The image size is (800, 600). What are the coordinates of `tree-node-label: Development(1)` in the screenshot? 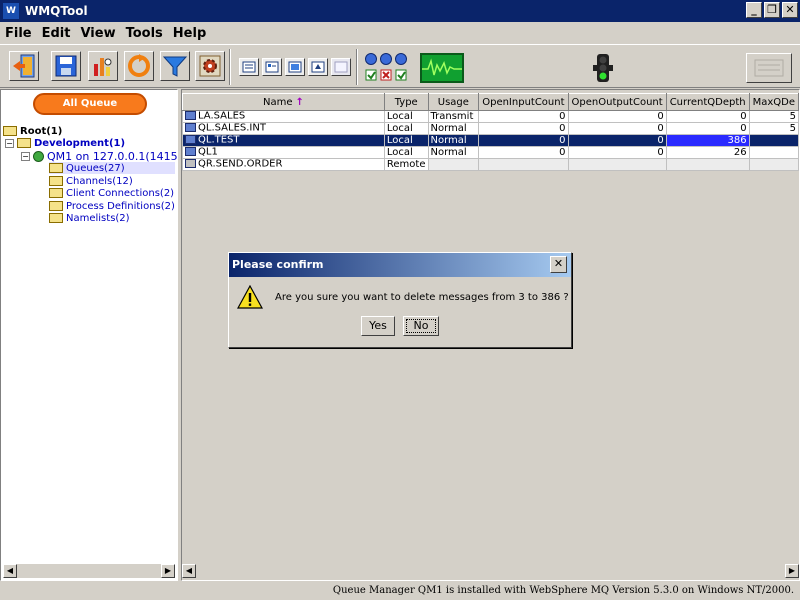 It's located at (80, 143).